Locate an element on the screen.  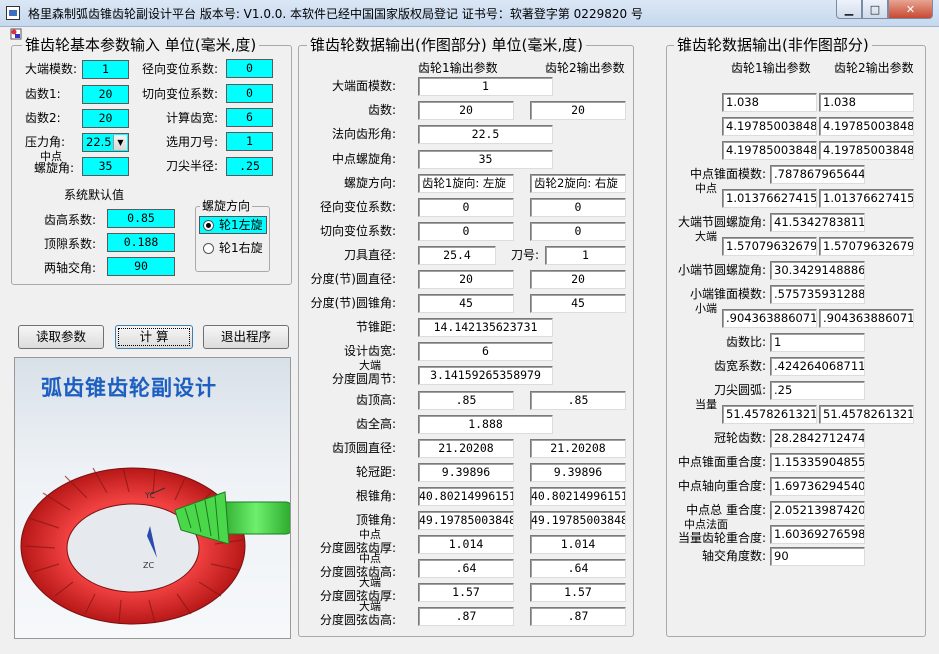
gear2-output: 20 is located at coordinates (578, 110).